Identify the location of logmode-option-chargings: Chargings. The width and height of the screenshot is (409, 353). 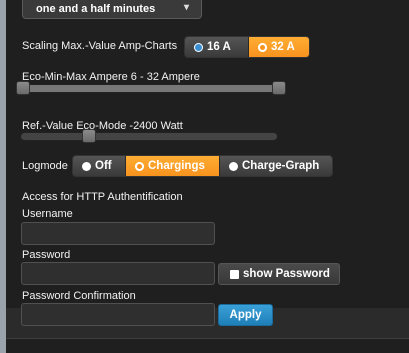
(173, 166).